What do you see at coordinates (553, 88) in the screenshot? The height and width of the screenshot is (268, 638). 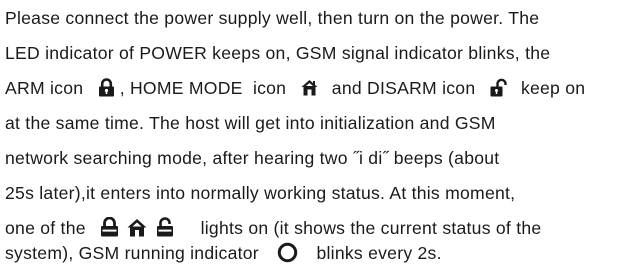 I see `keep-on-text: keep on` at bounding box center [553, 88].